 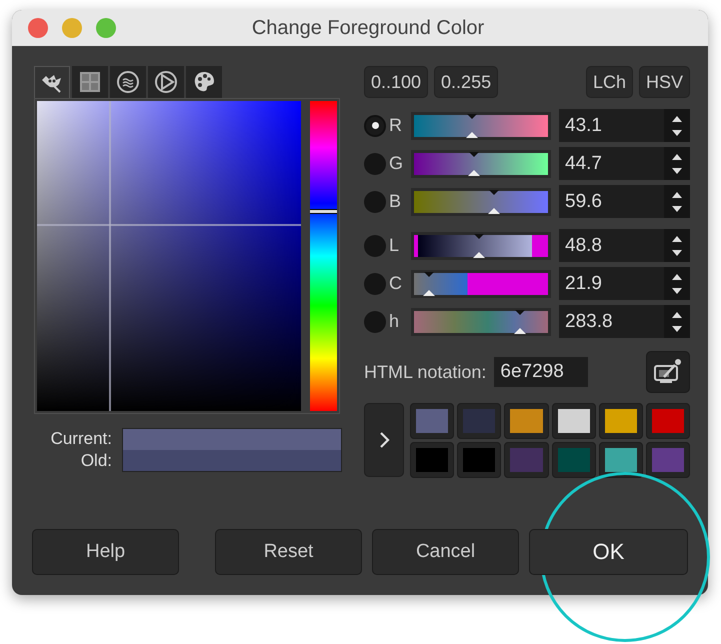 I want to click on value-spinbox: 48.8, so click(x=624, y=245).